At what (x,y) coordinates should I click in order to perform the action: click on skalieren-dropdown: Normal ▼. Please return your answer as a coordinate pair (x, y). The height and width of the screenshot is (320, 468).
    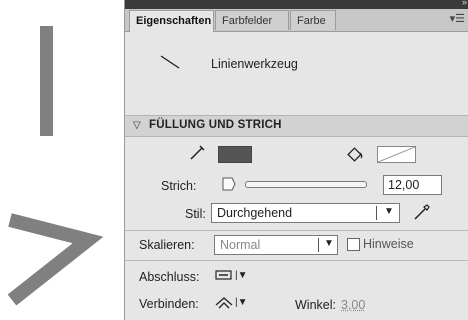
    Looking at the image, I should click on (276, 245).